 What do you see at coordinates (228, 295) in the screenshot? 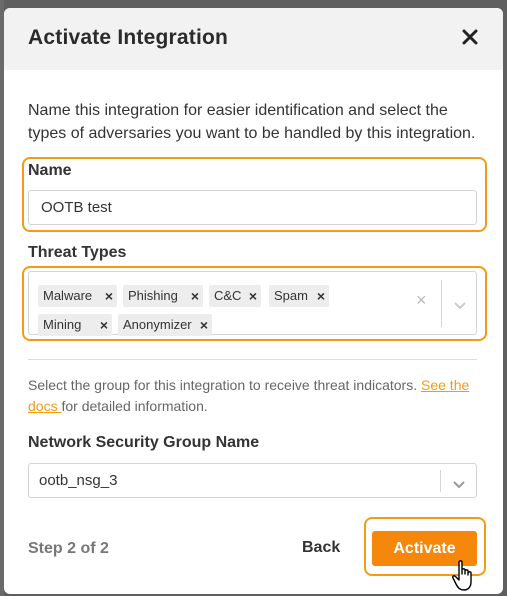
I see `tag-label: C&C` at bounding box center [228, 295].